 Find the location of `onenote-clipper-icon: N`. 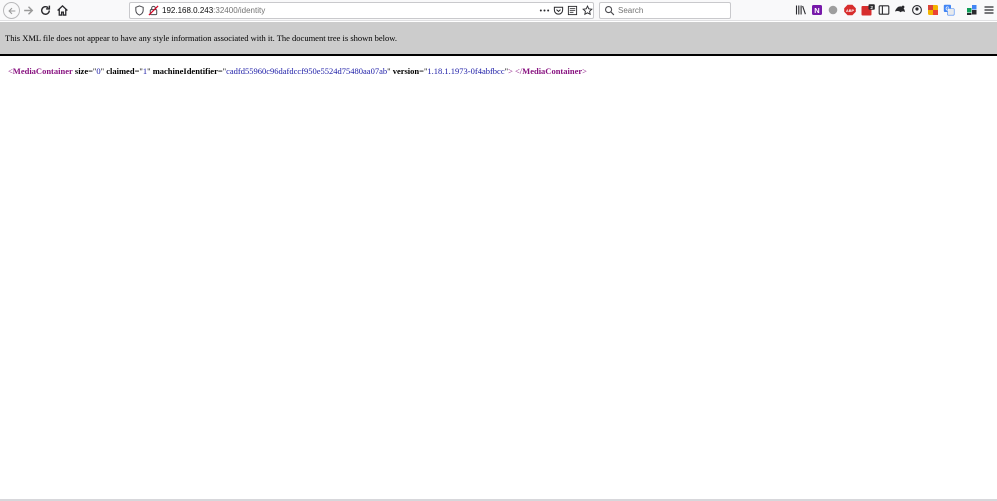

onenote-clipper-icon: N is located at coordinates (817, 10).